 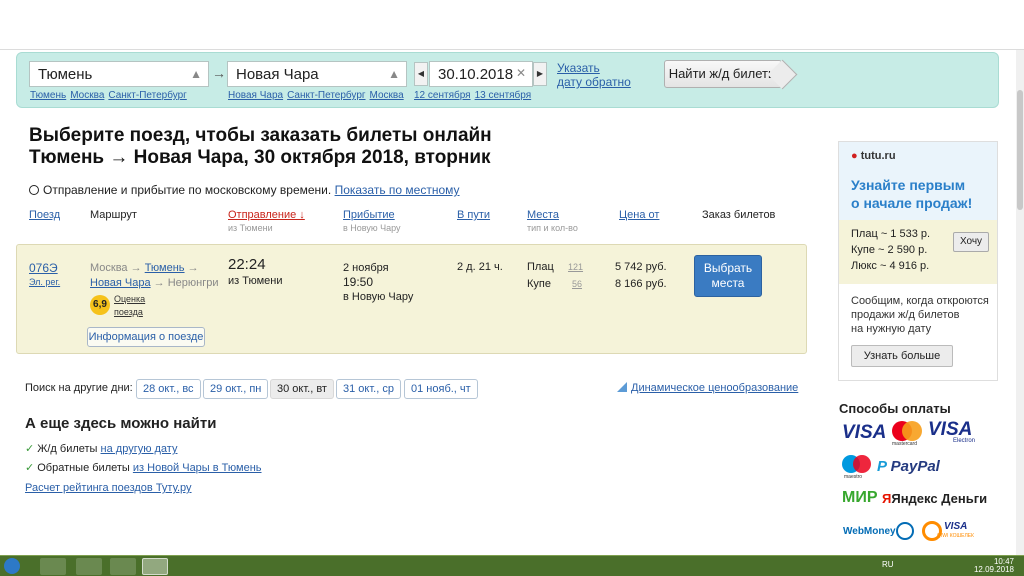 I want to click on maestro-logo: maestro, so click(x=857, y=467).